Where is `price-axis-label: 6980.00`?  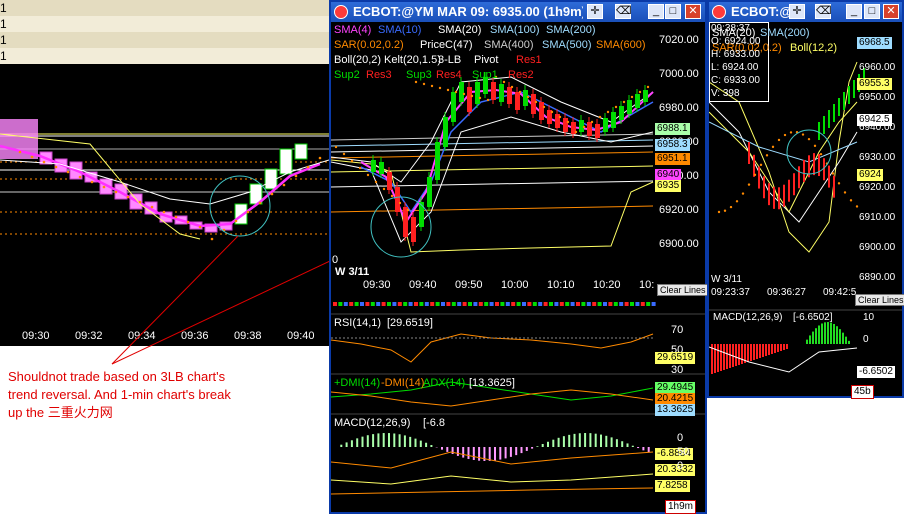
price-axis-label: 6980.00 is located at coordinates (679, 108).